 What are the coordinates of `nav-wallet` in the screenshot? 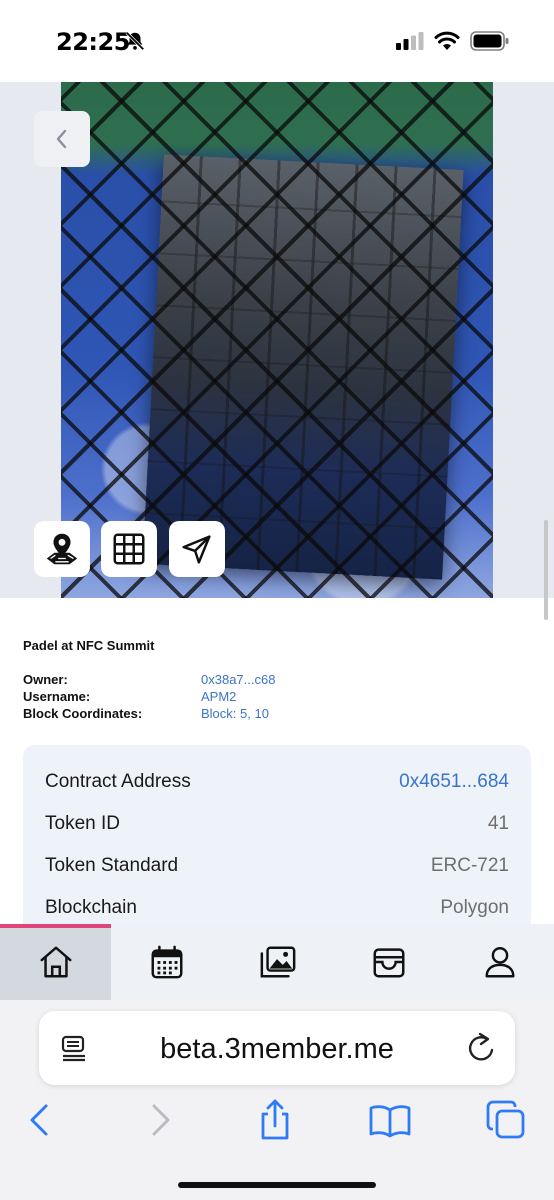 It's located at (388, 962).